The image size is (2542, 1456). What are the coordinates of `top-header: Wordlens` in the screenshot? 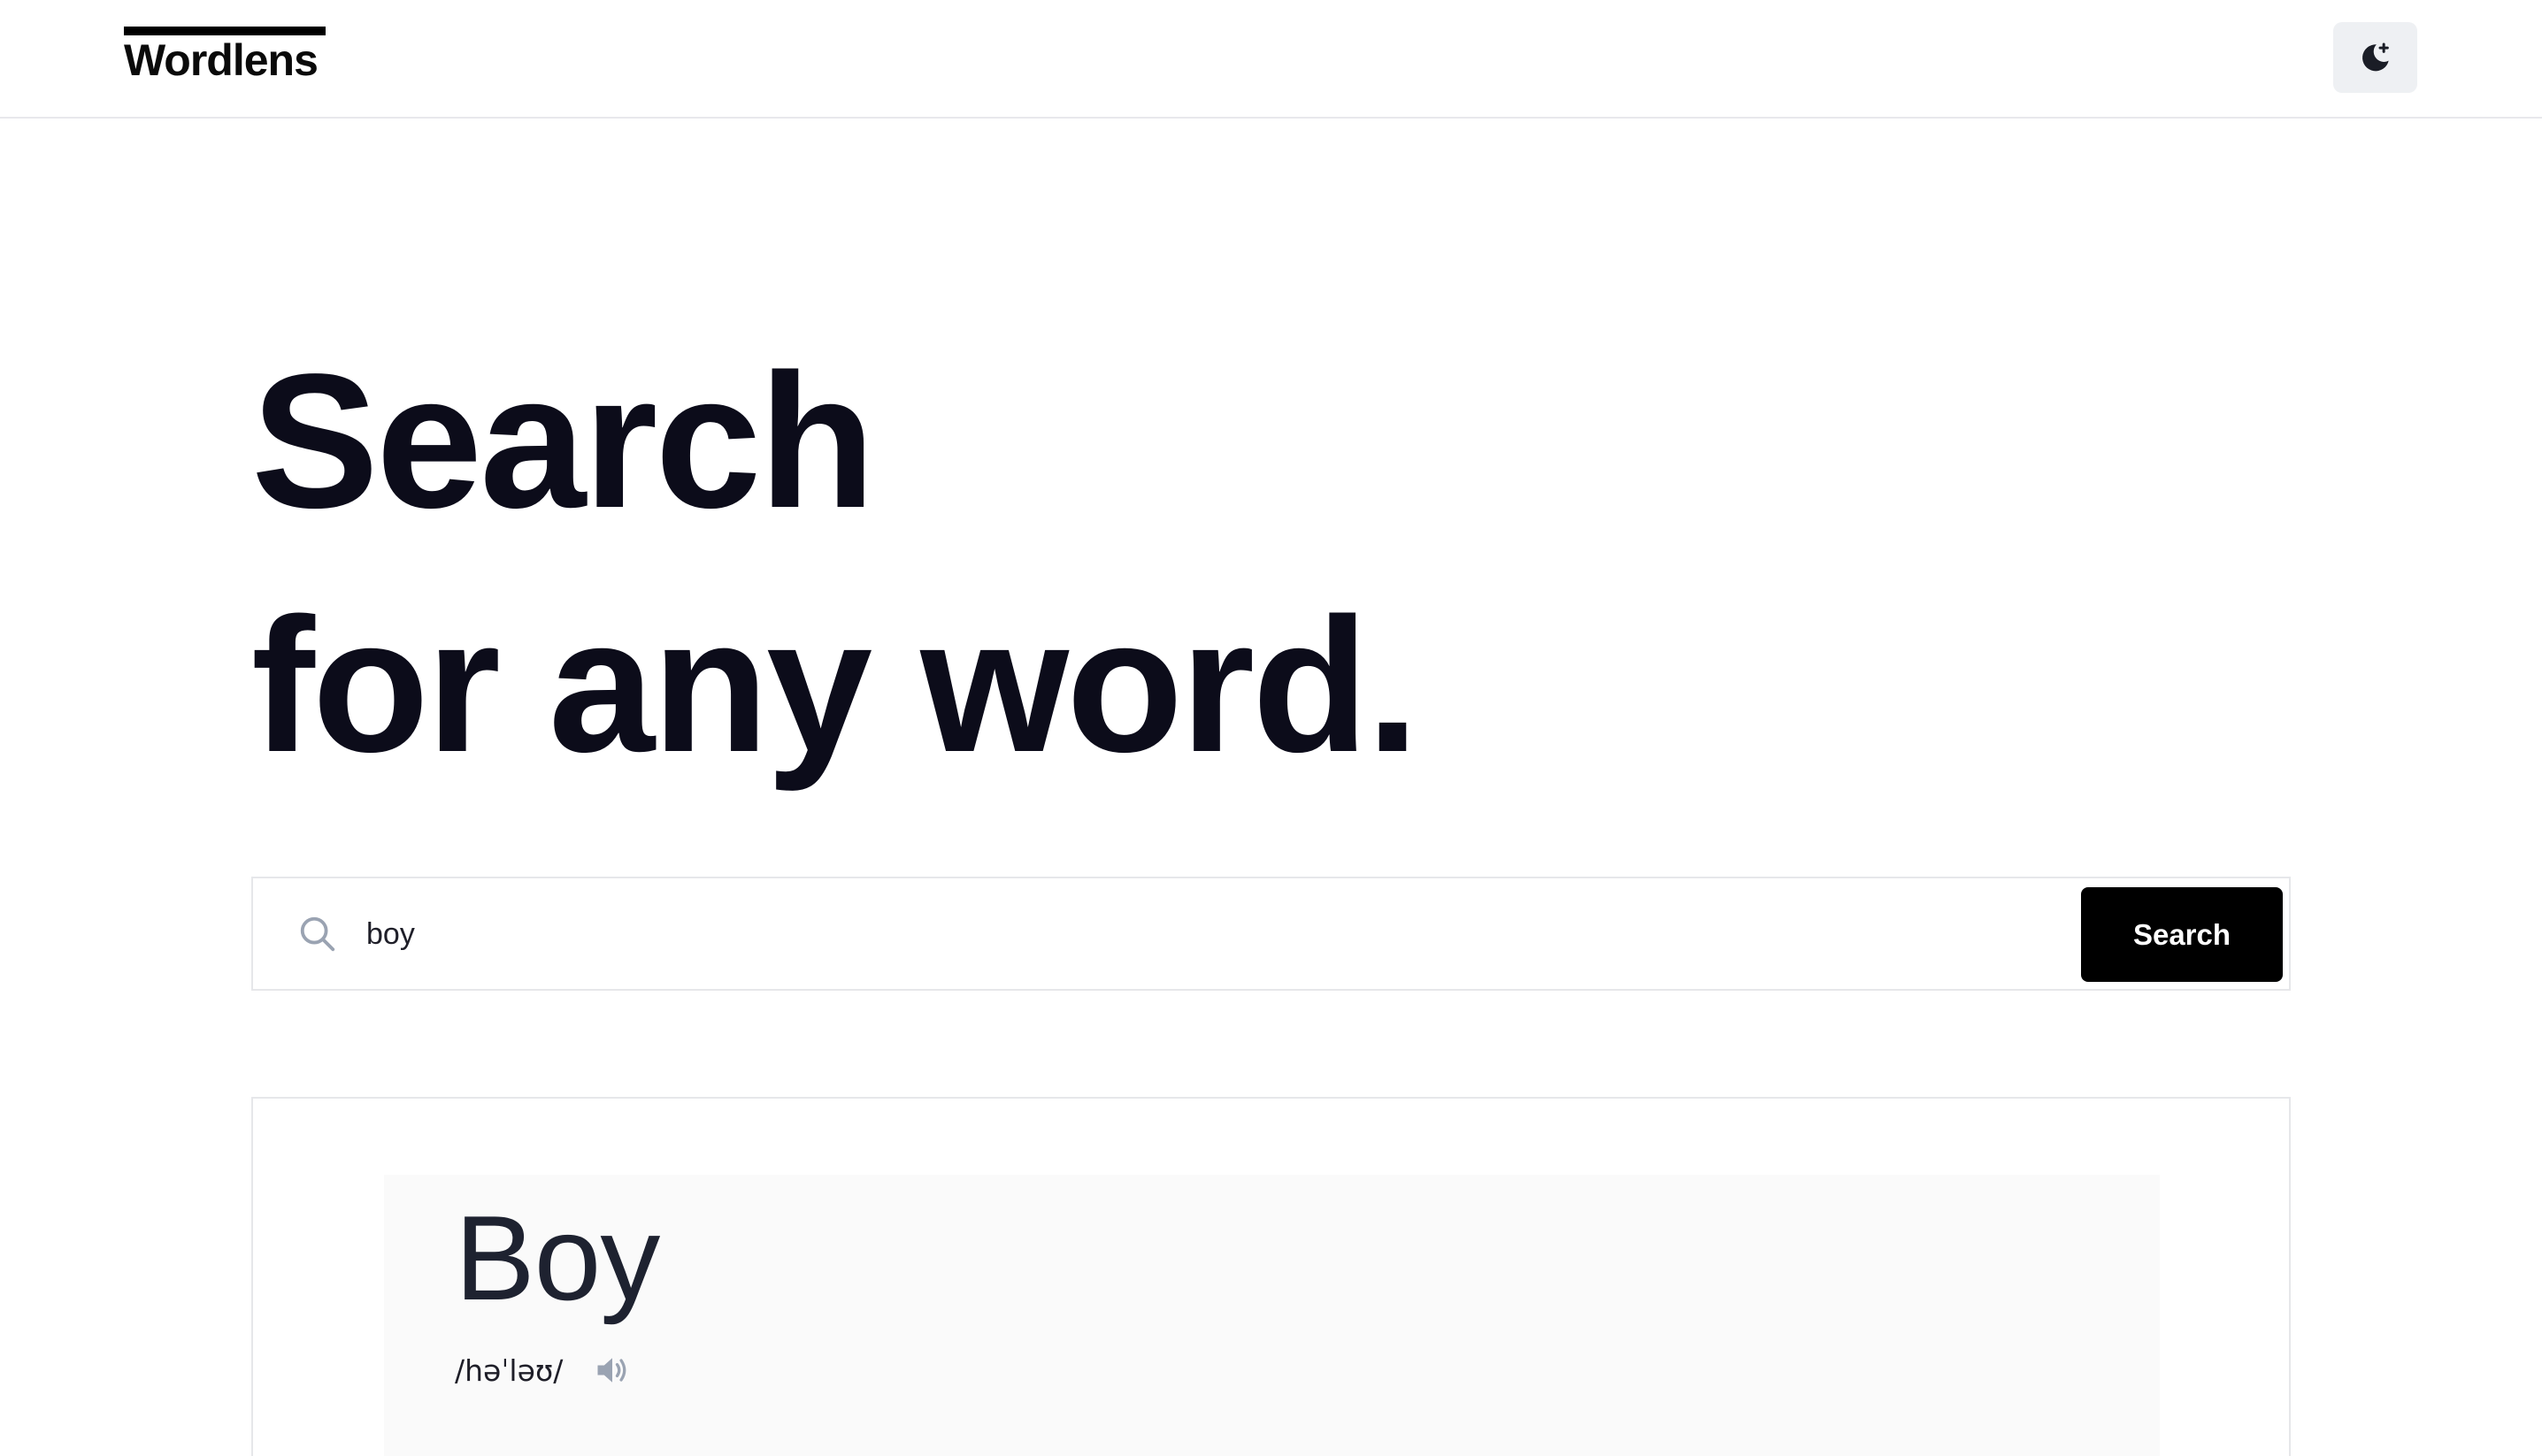 It's located at (1271, 60).